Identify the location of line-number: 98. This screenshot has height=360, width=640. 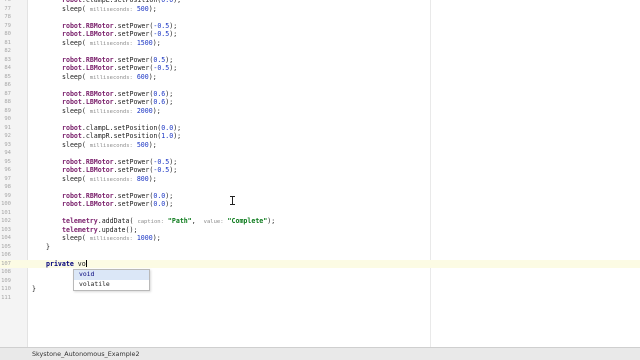
(7, 187).